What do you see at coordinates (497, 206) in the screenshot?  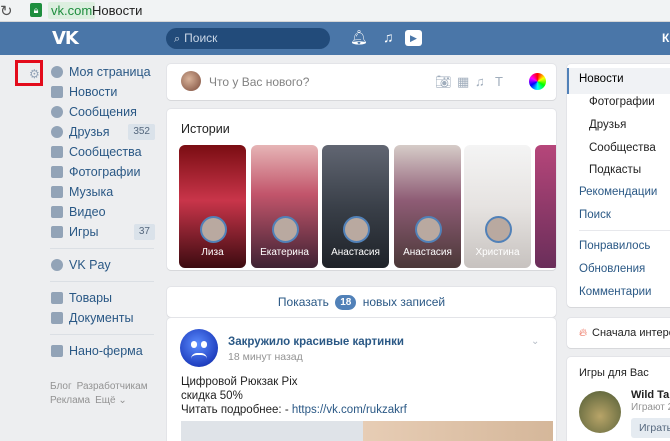 I see `story-card: Христина` at bounding box center [497, 206].